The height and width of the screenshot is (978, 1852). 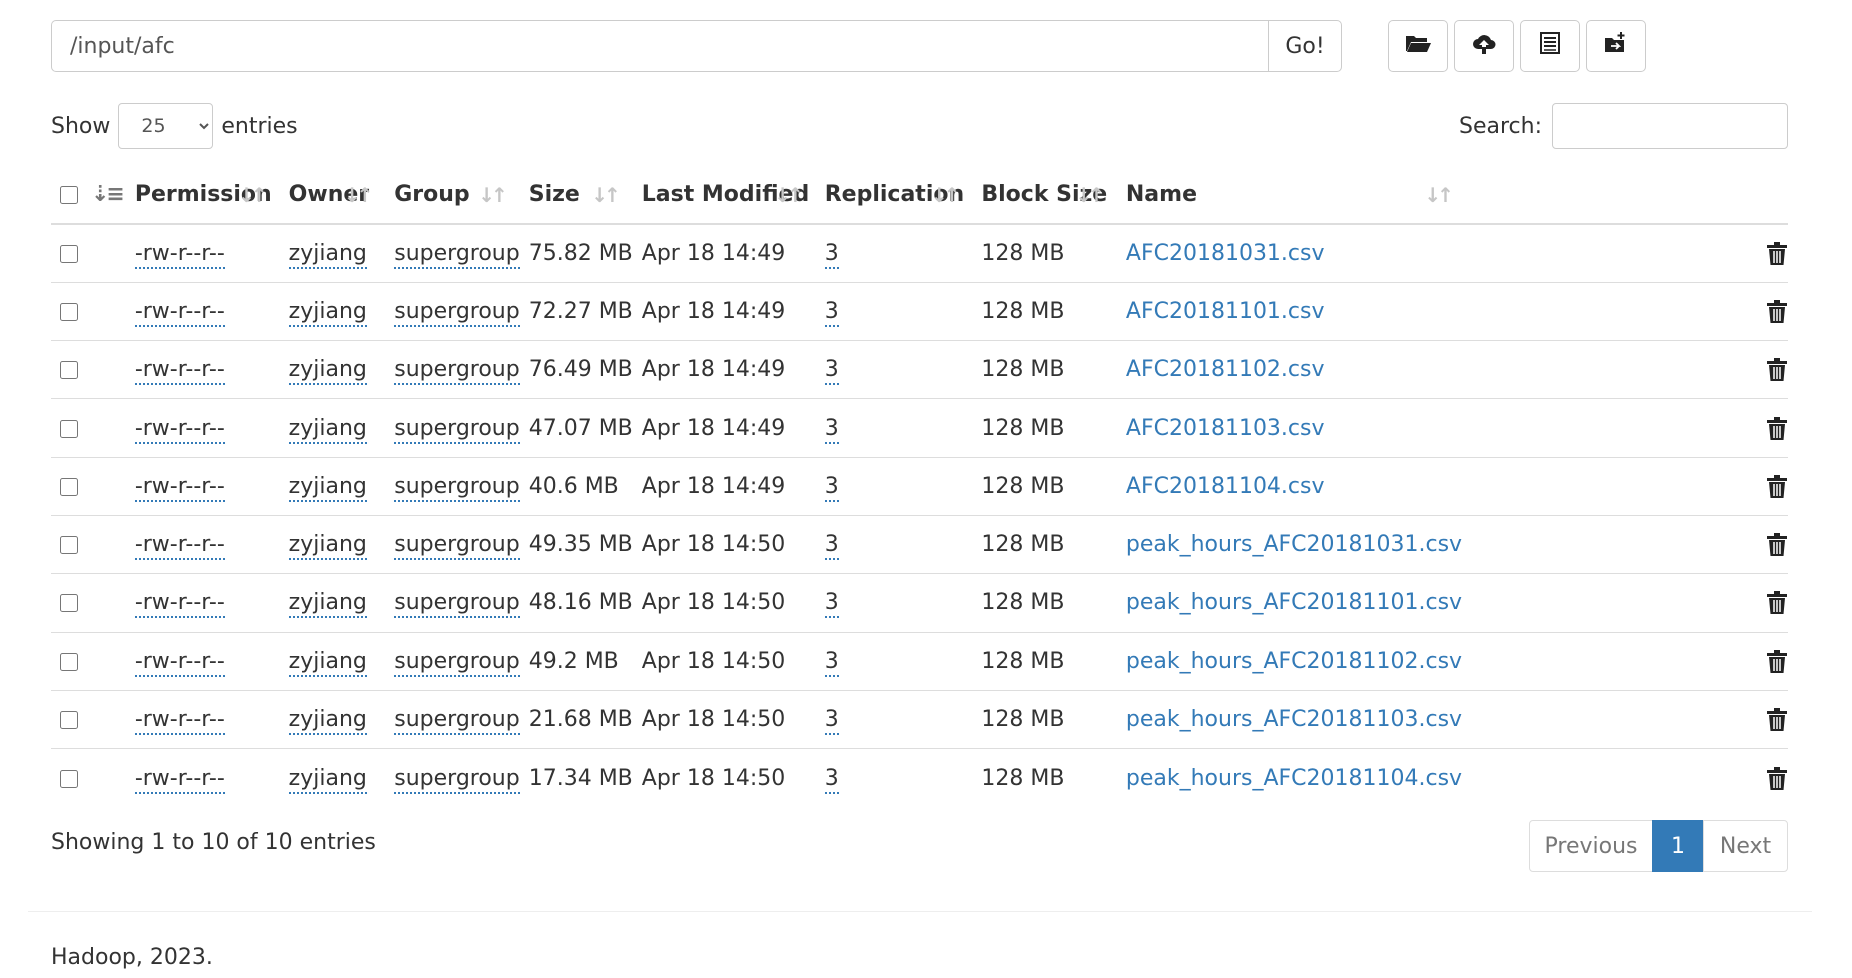 What do you see at coordinates (166, 126) in the screenshot?
I see `entries-per-page-select: 25` at bounding box center [166, 126].